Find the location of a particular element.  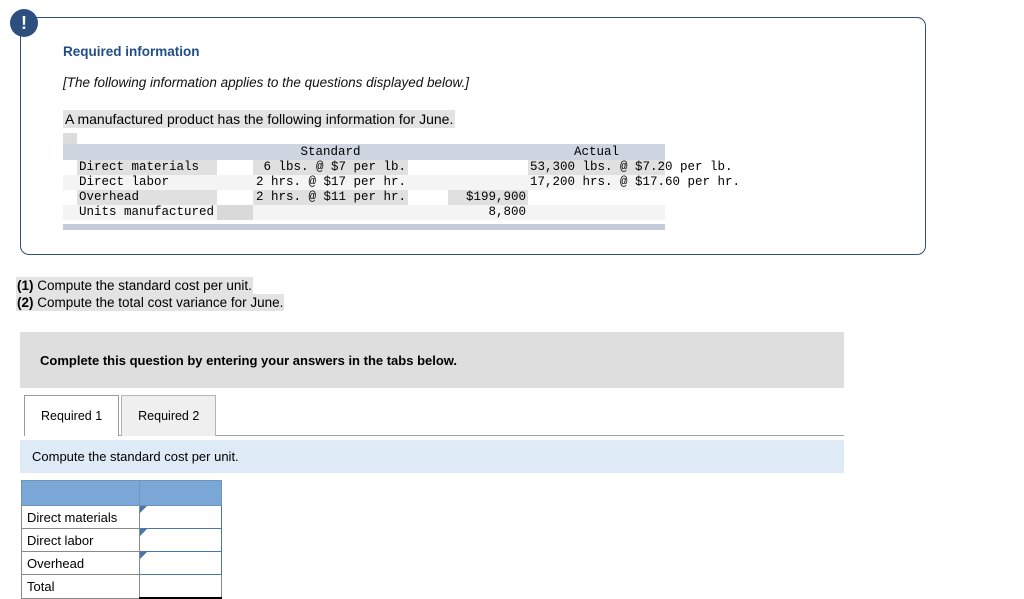

row-label-direct-labor: Direct labor is located at coordinates (147, 182).